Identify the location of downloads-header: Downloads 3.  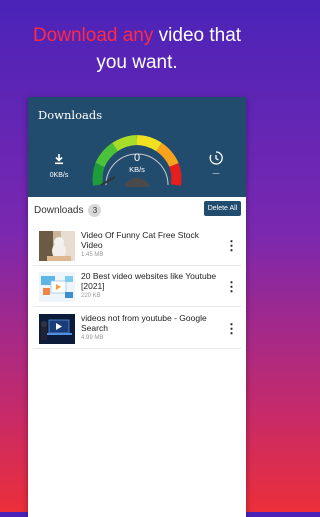
(68, 210).